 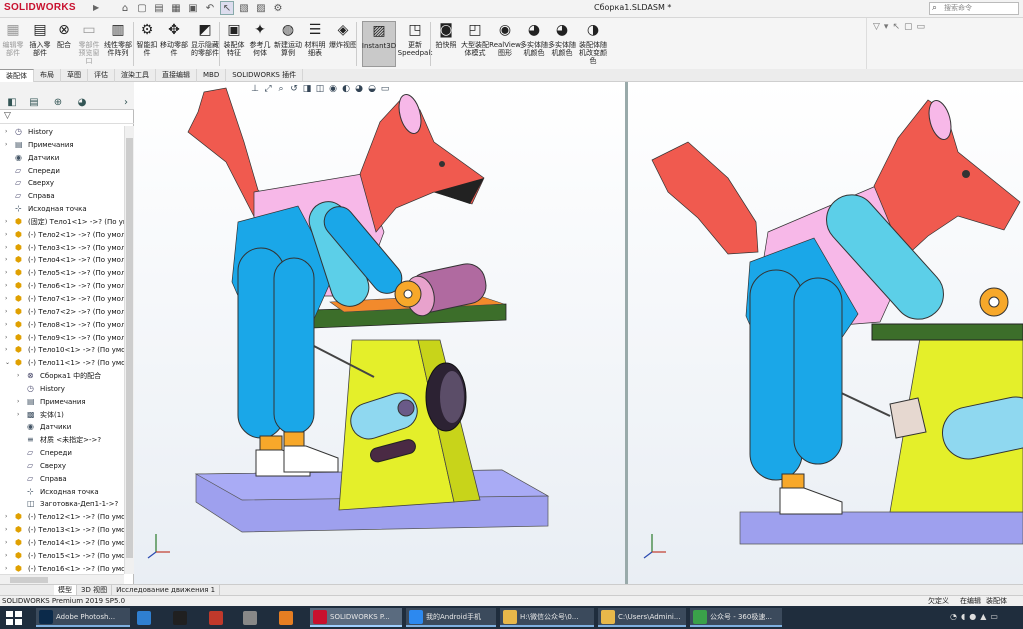 What do you see at coordinates (97, 8) in the screenshot?
I see `chevron-right-icon: ▶` at bounding box center [97, 8].